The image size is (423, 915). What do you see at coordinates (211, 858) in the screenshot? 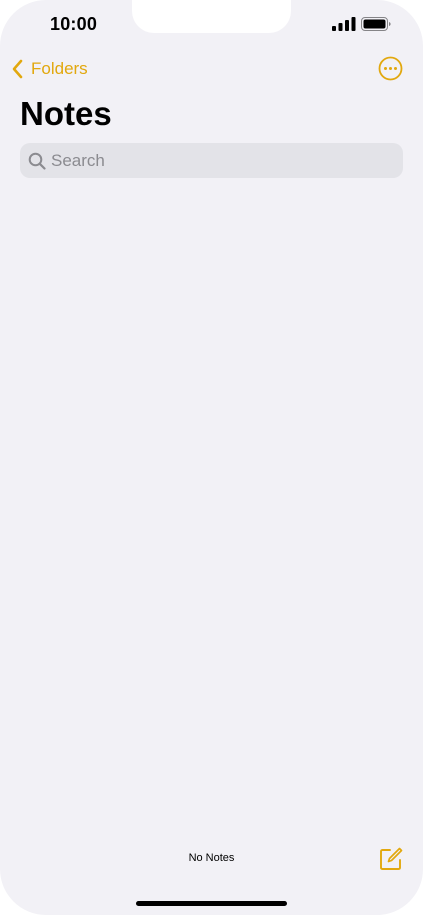
I see `note-count-label: No Notes` at bounding box center [211, 858].